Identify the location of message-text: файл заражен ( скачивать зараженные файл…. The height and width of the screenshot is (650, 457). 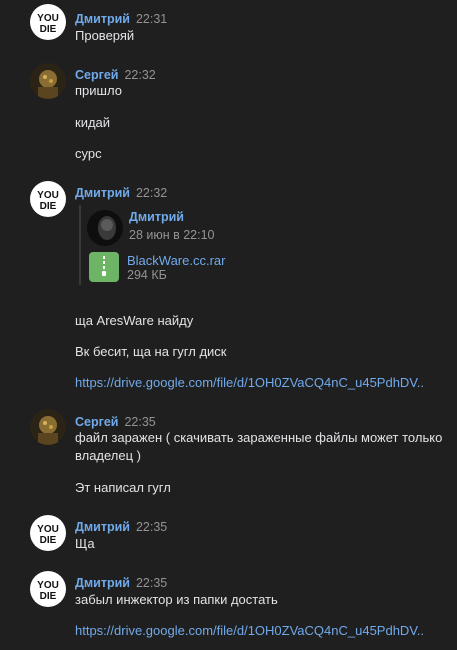
(259, 446).